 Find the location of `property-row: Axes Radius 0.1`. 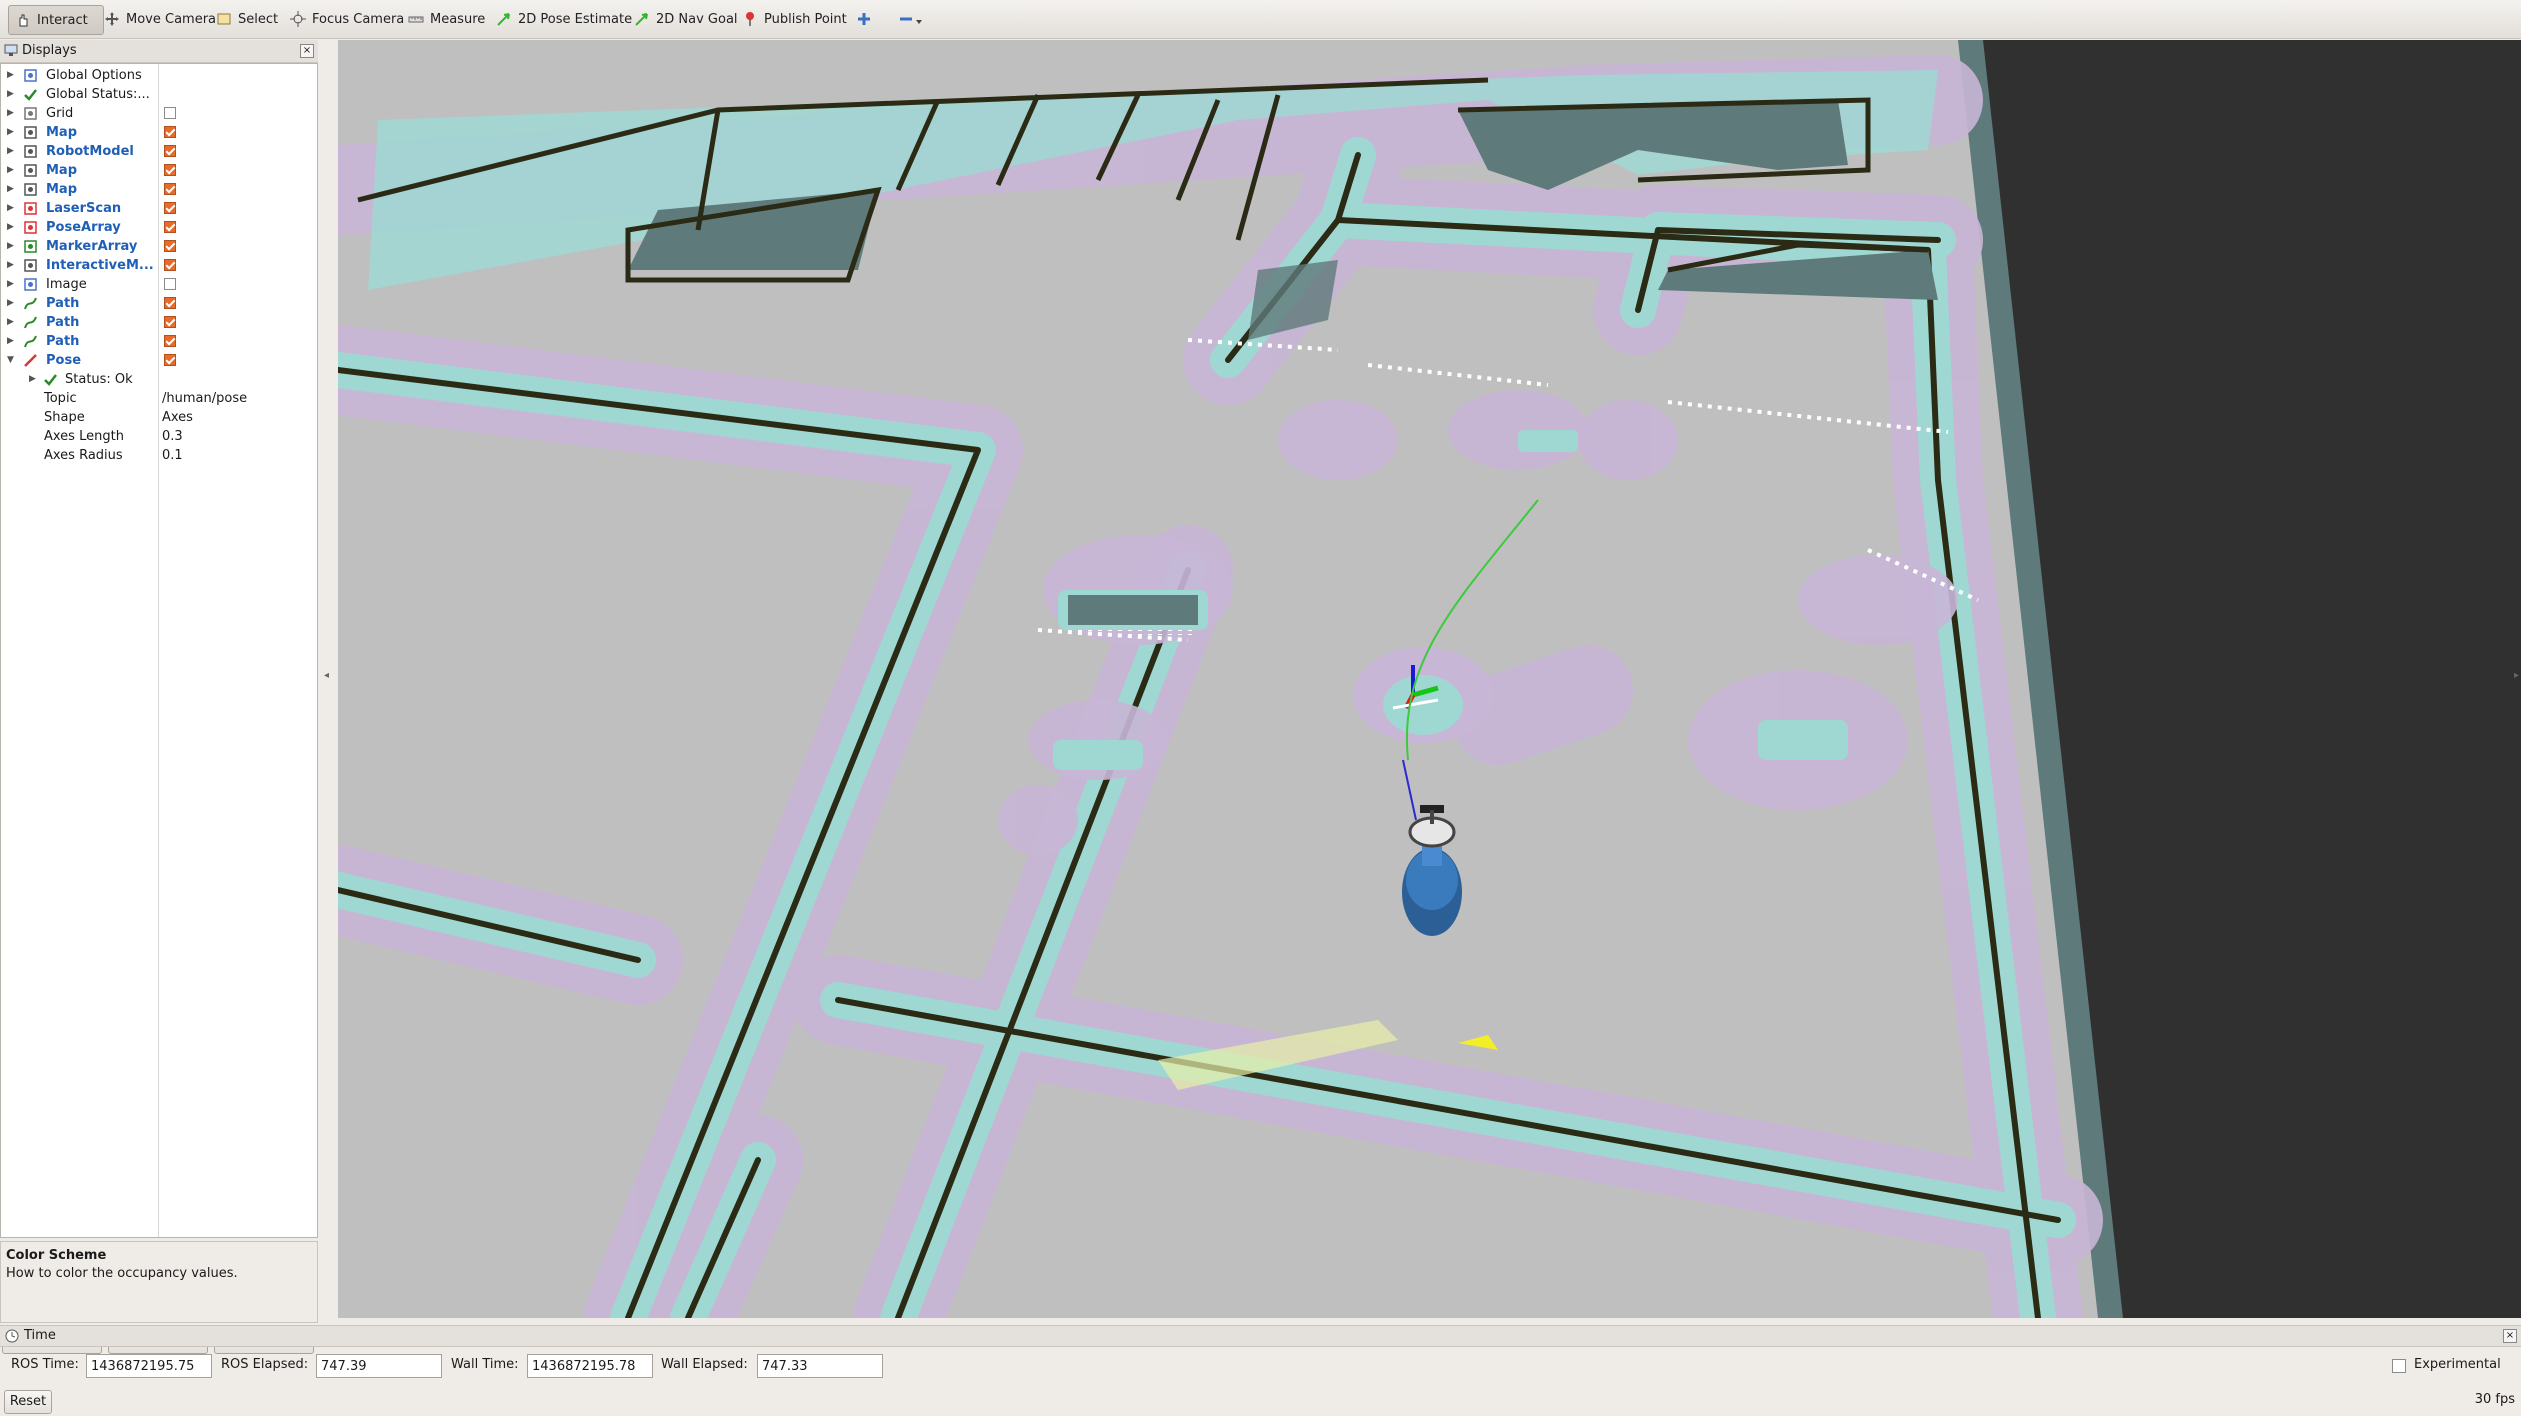

property-row: Axes Radius 0.1 is located at coordinates (159, 455).